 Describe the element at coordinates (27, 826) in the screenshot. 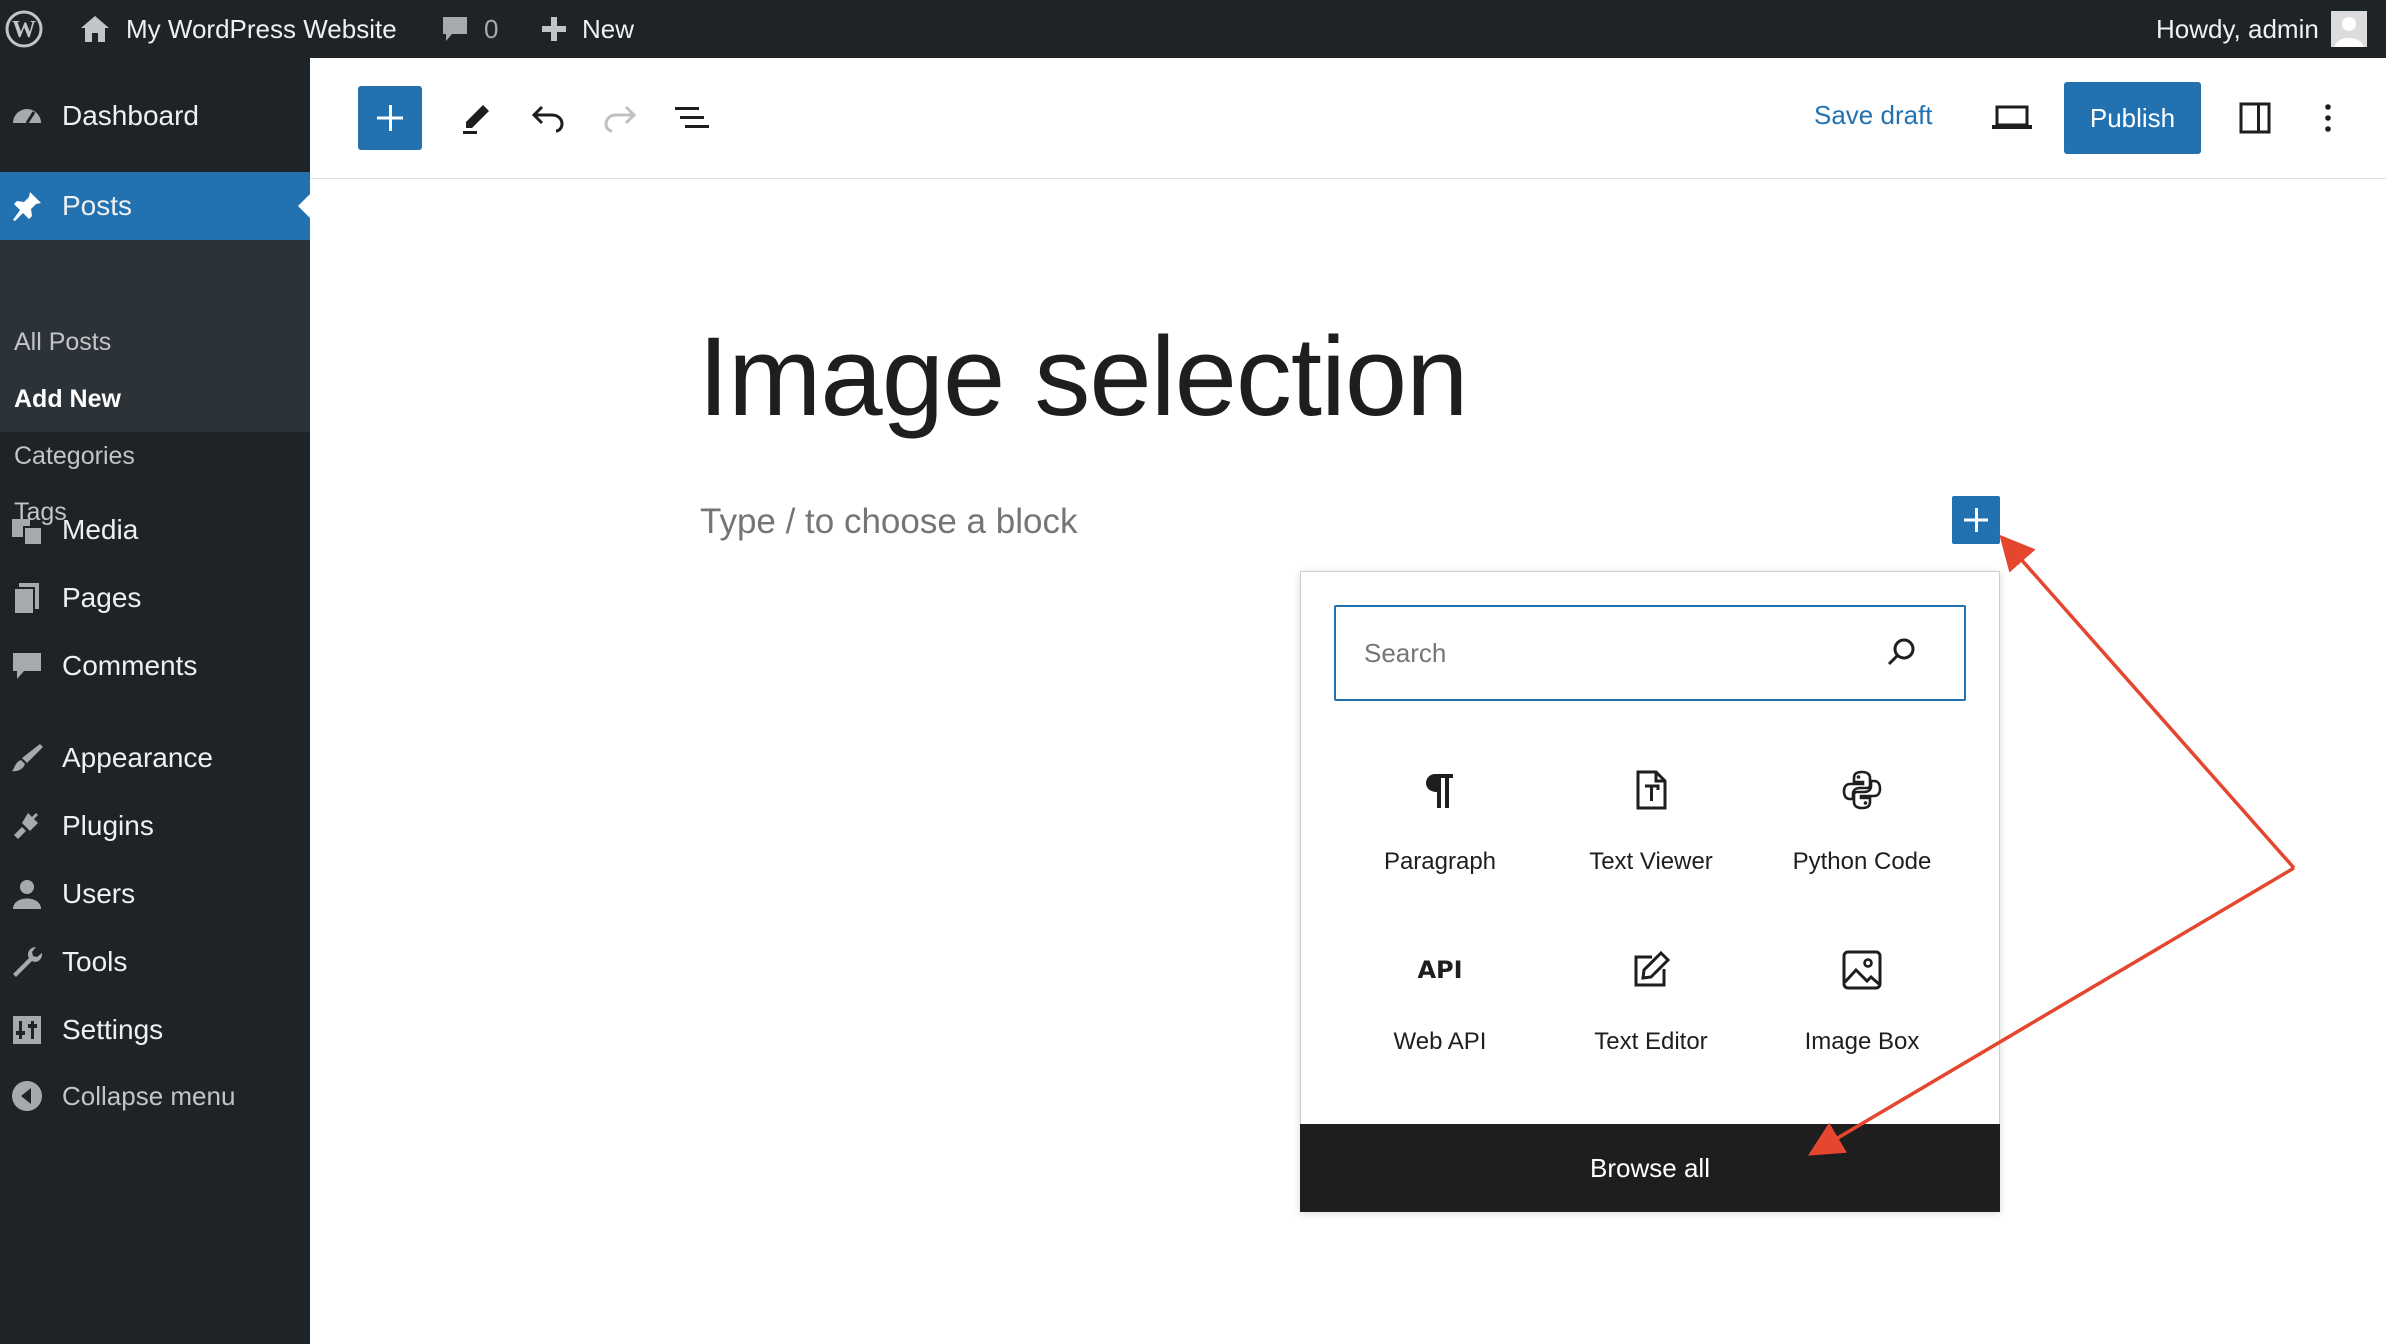

I see `plugin-icon` at that location.